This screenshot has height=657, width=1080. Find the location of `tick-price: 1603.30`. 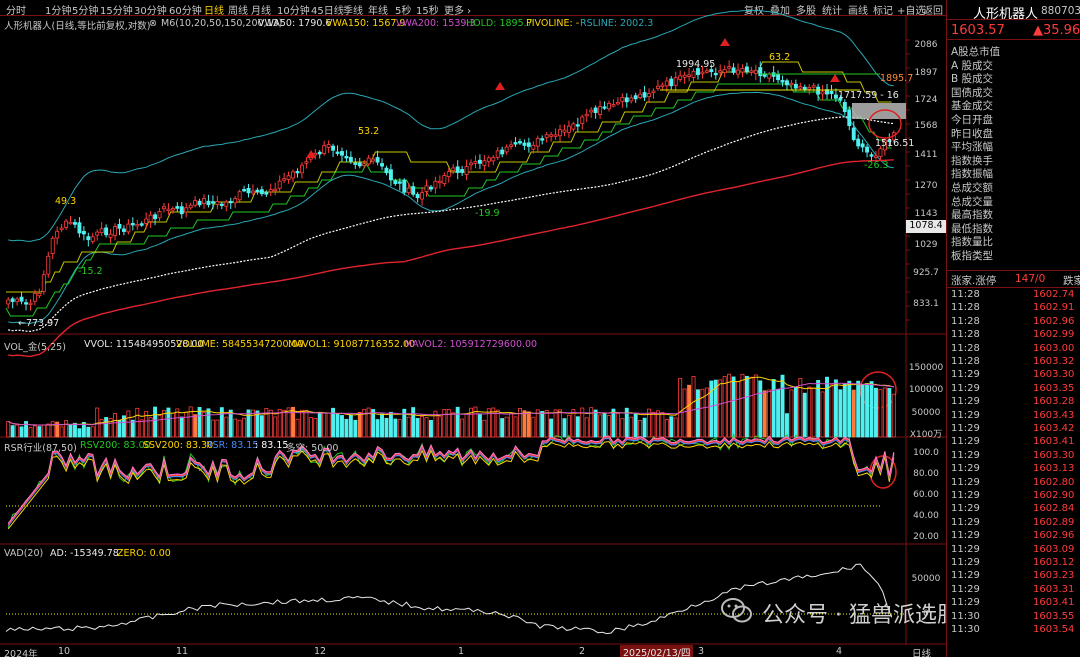

tick-price: 1603.30 is located at coordinates (1054, 375).